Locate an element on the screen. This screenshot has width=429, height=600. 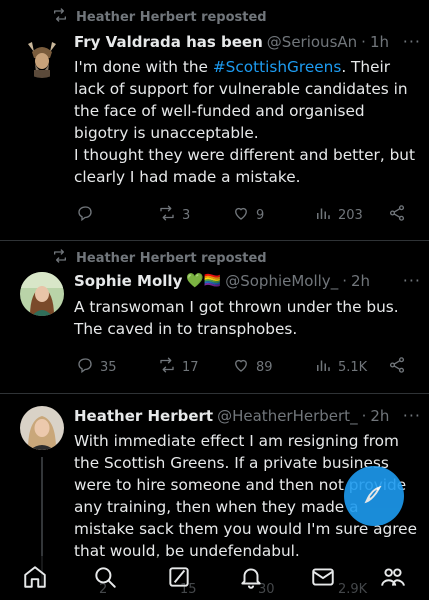
handle: @SeriousAn is located at coordinates (312, 42).